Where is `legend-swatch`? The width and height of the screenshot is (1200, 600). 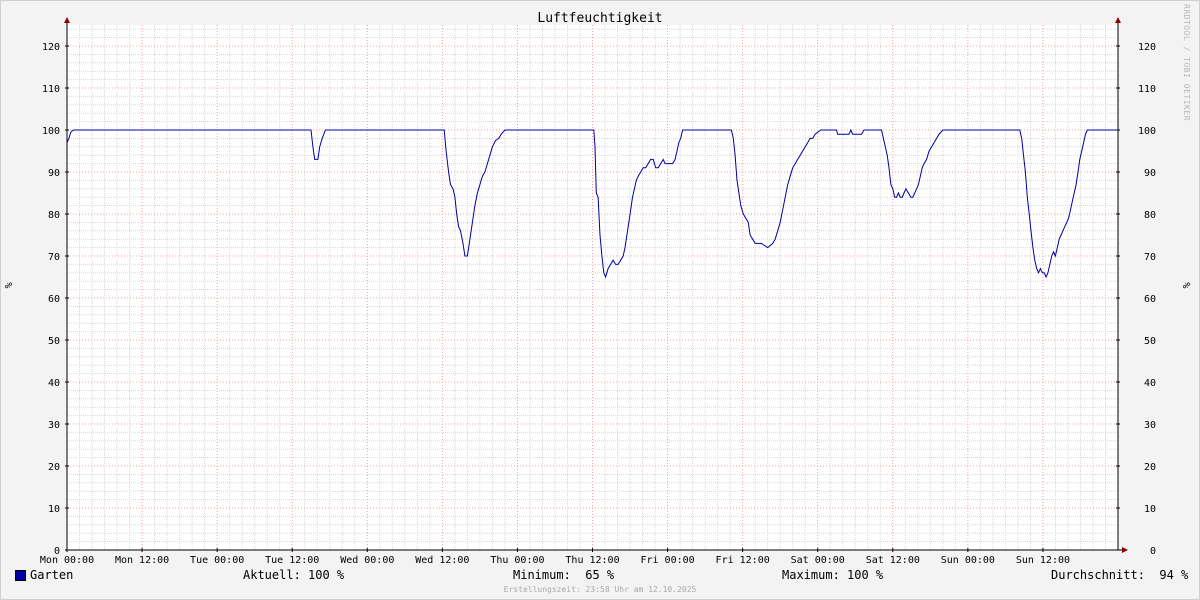 legend-swatch is located at coordinates (20, 575).